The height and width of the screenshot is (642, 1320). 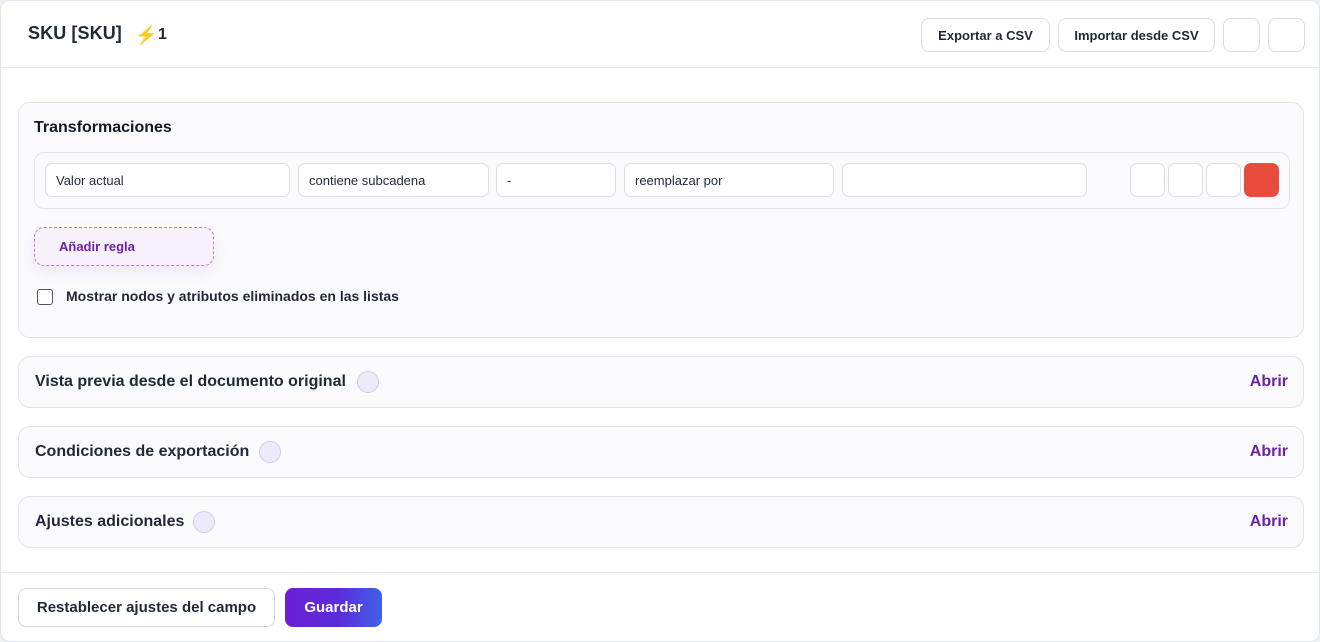 What do you see at coordinates (985, 35) in the screenshot?
I see `export-csv-button: Exportar a CSV` at bounding box center [985, 35].